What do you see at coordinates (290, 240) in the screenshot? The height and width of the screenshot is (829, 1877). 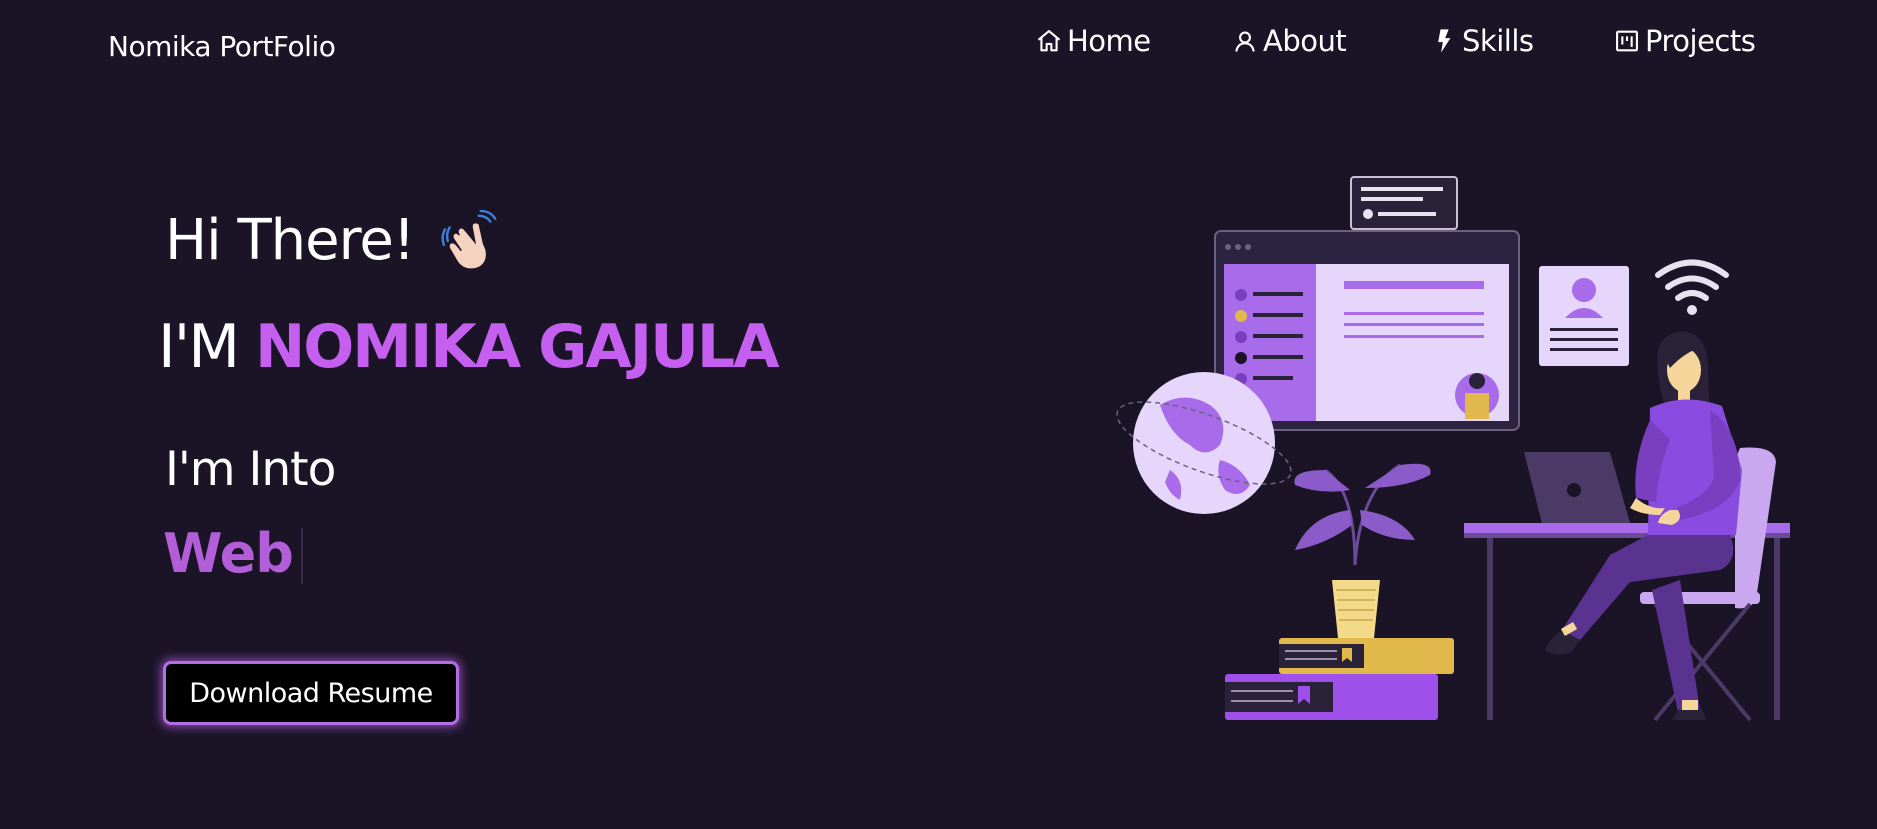 I see `greeting-text: Hi There!` at bounding box center [290, 240].